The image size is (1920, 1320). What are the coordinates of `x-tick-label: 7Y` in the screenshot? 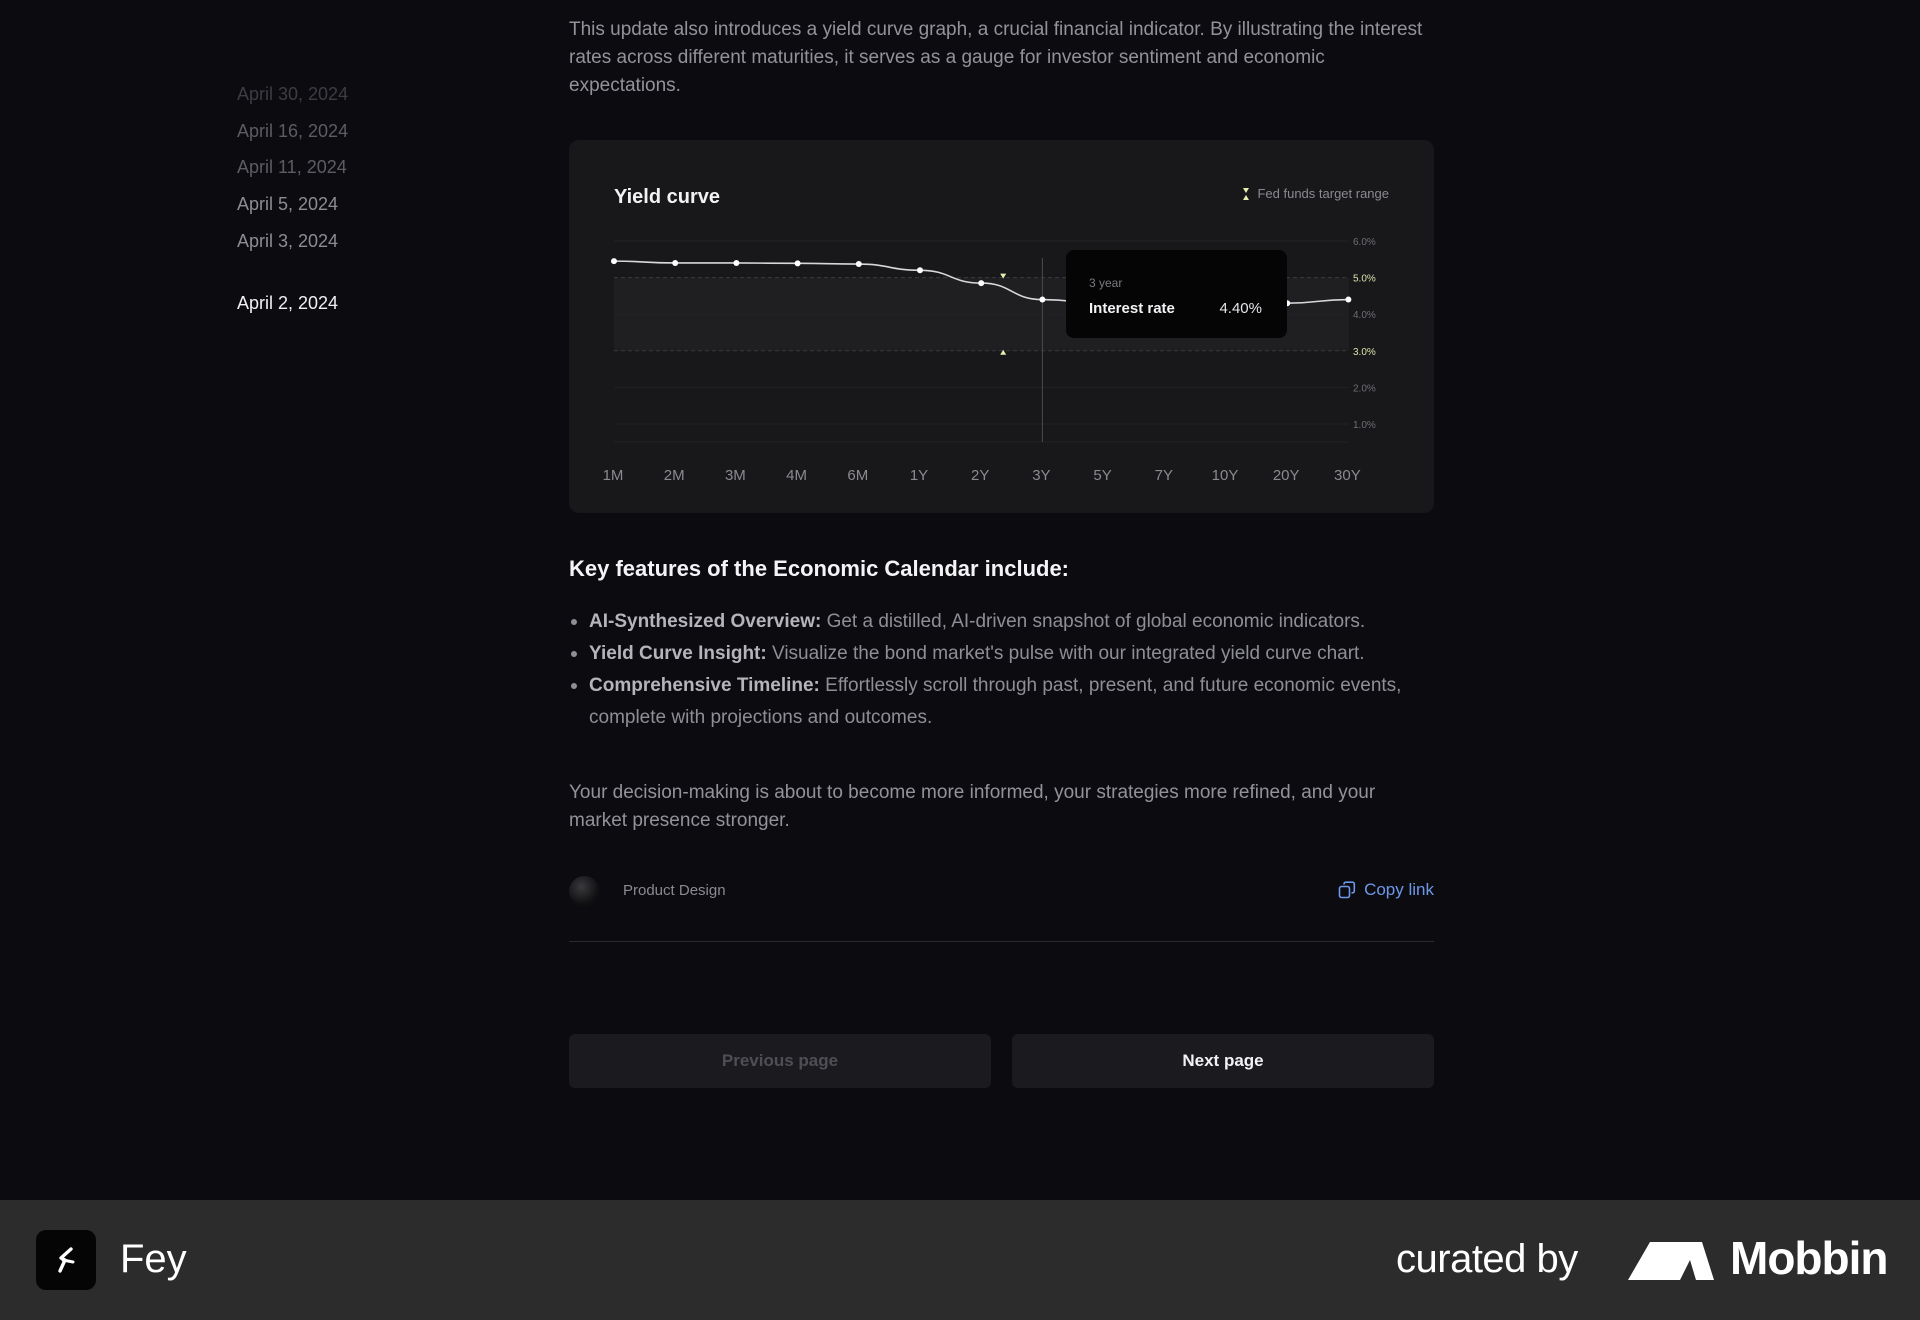 It's located at (1164, 475).